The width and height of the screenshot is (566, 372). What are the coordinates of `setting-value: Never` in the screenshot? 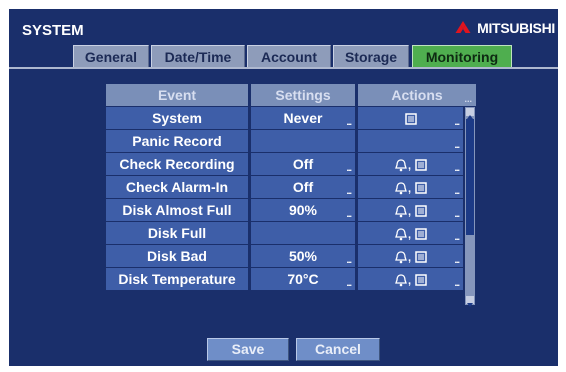 It's located at (303, 118).